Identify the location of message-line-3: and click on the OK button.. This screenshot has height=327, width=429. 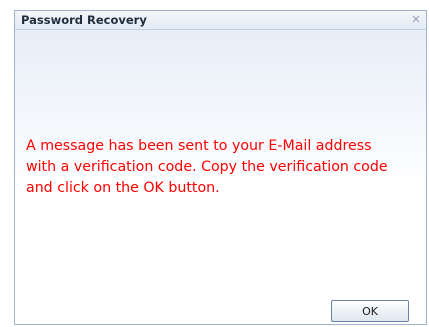
(123, 188).